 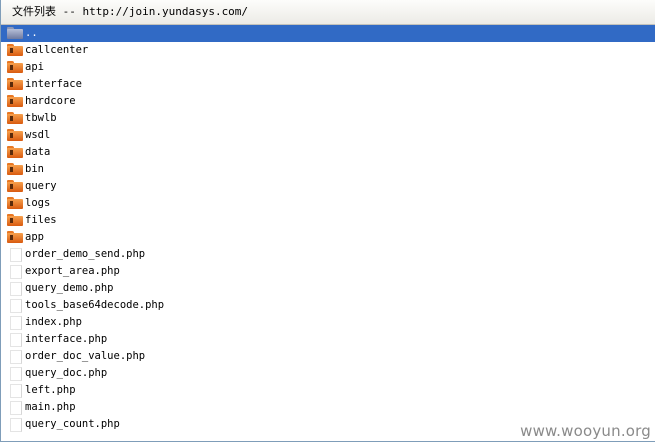 What do you see at coordinates (328, 203) in the screenshot?
I see `folder-row: logs` at bounding box center [328, 203].